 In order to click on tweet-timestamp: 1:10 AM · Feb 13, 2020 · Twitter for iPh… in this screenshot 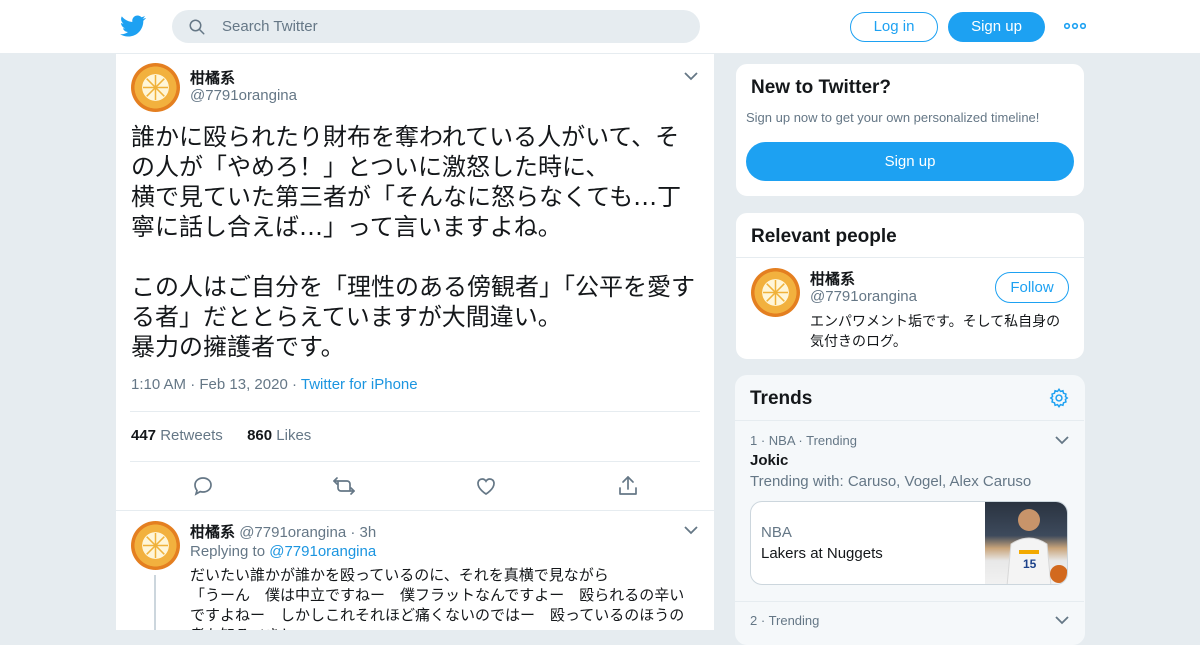, I will do `click(274, 384)`.